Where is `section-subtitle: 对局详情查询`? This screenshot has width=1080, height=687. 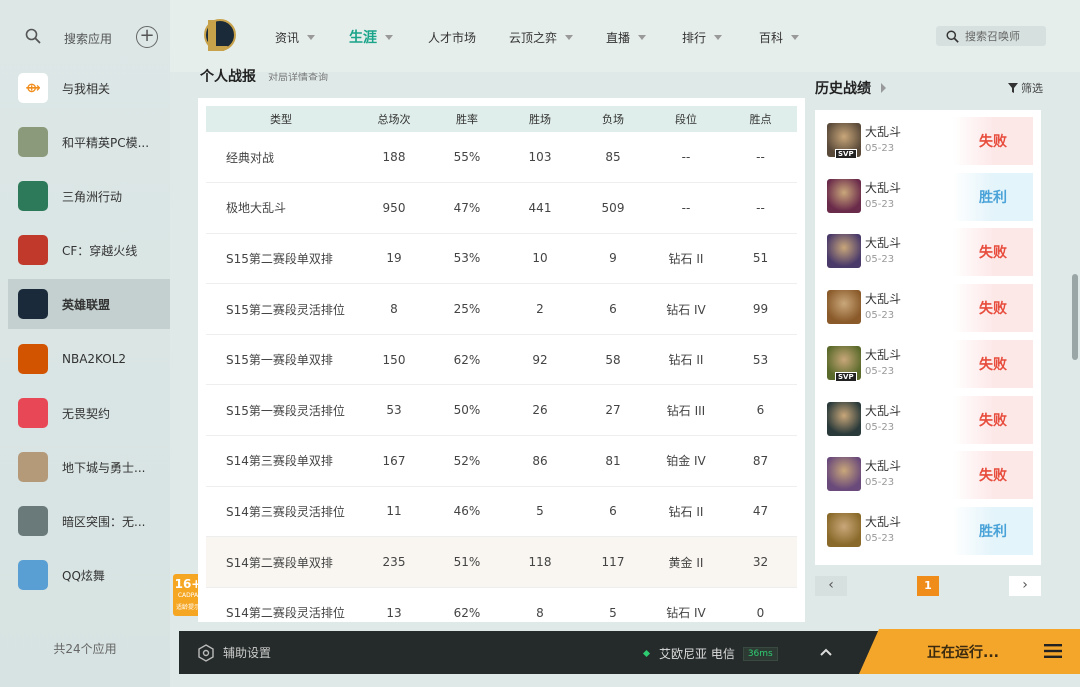
section-subtitle: 对局详情查询 is located at coordinates (298, 75).